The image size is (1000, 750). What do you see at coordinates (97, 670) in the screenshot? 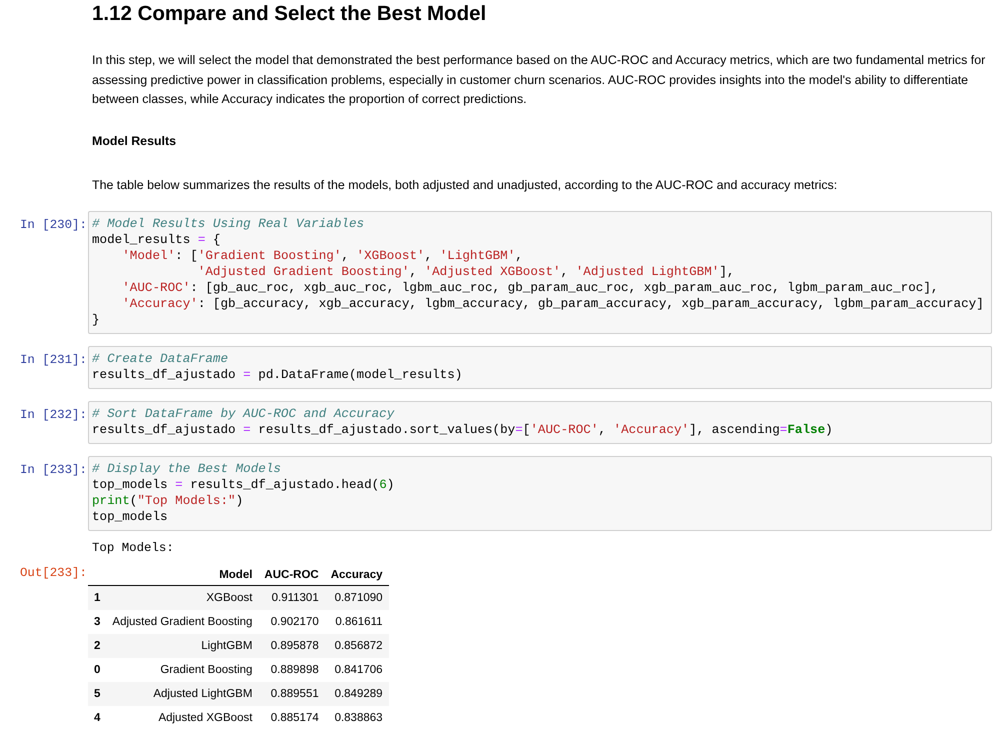
I see `row-index: 0` at bounding box center [97, 670].